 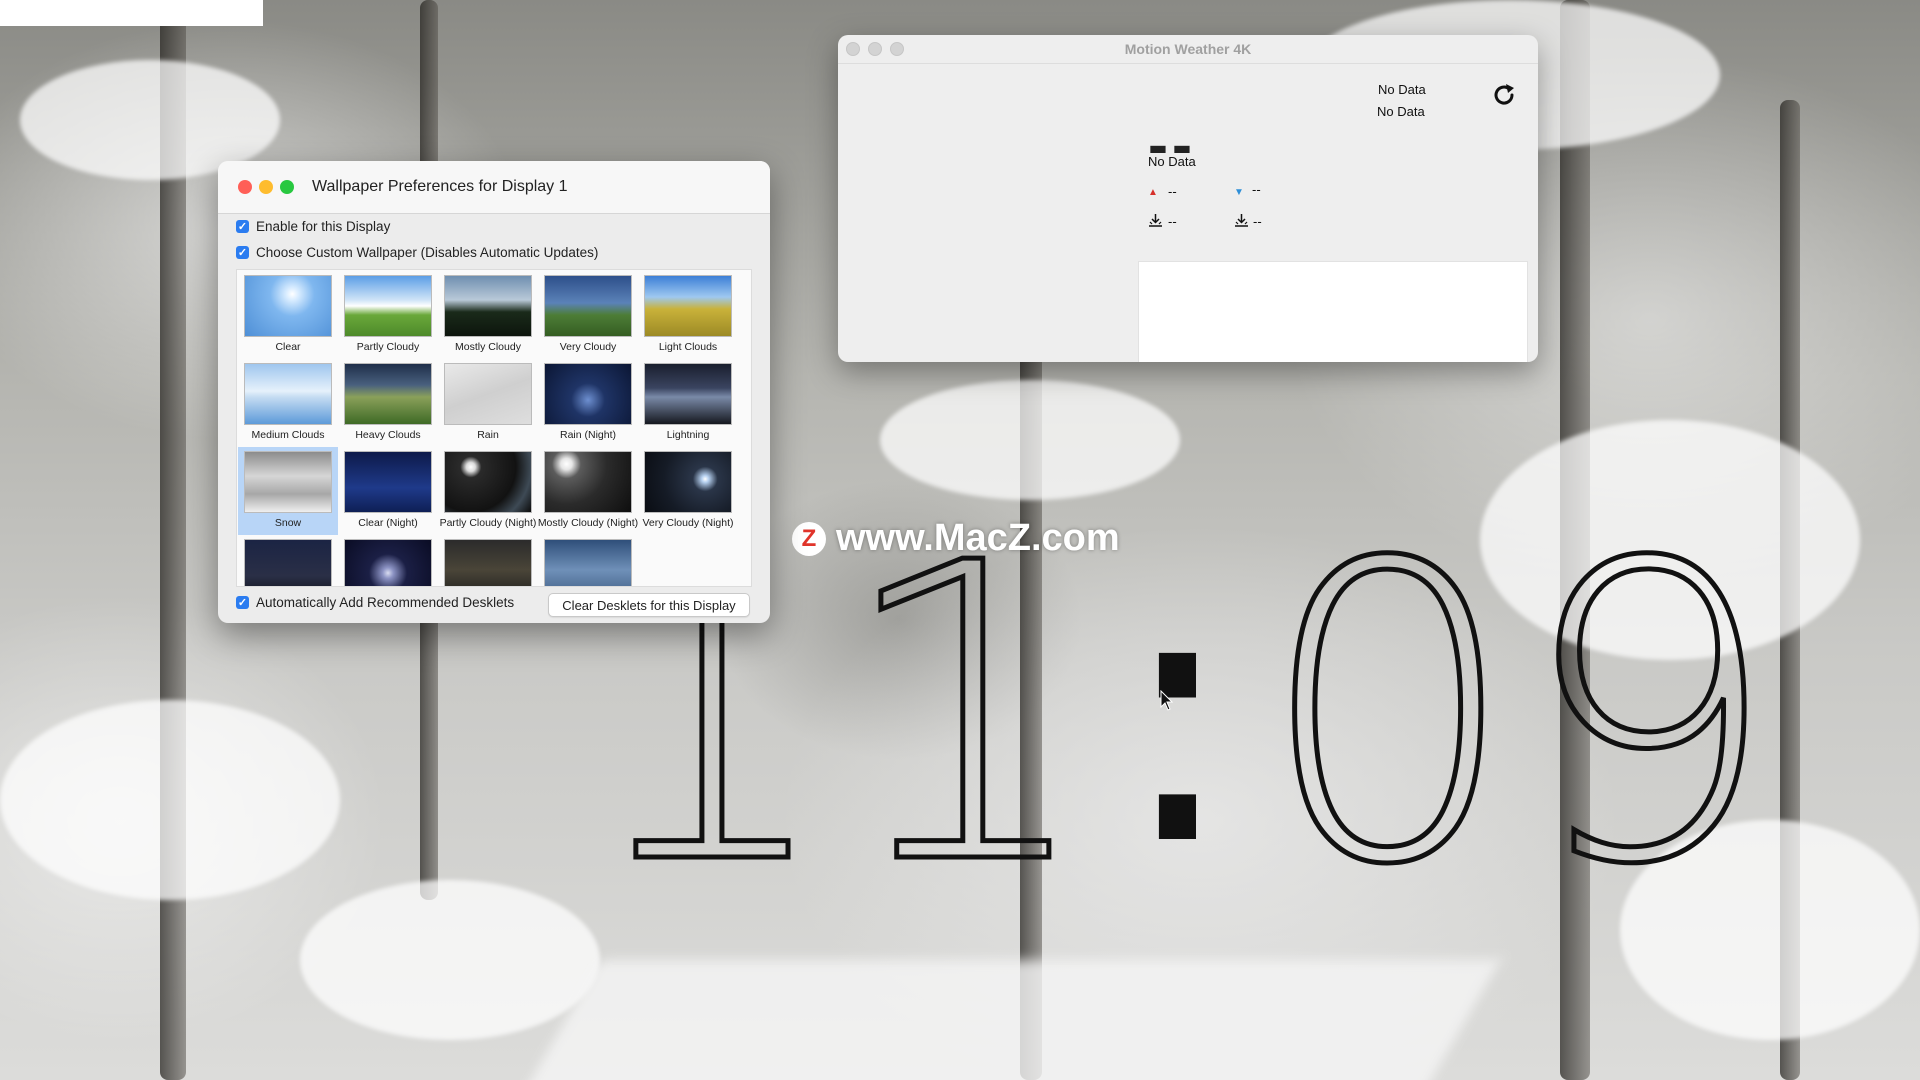 I want to click on wallpaper-label: Rain (Night), so click(x=588, y=435).